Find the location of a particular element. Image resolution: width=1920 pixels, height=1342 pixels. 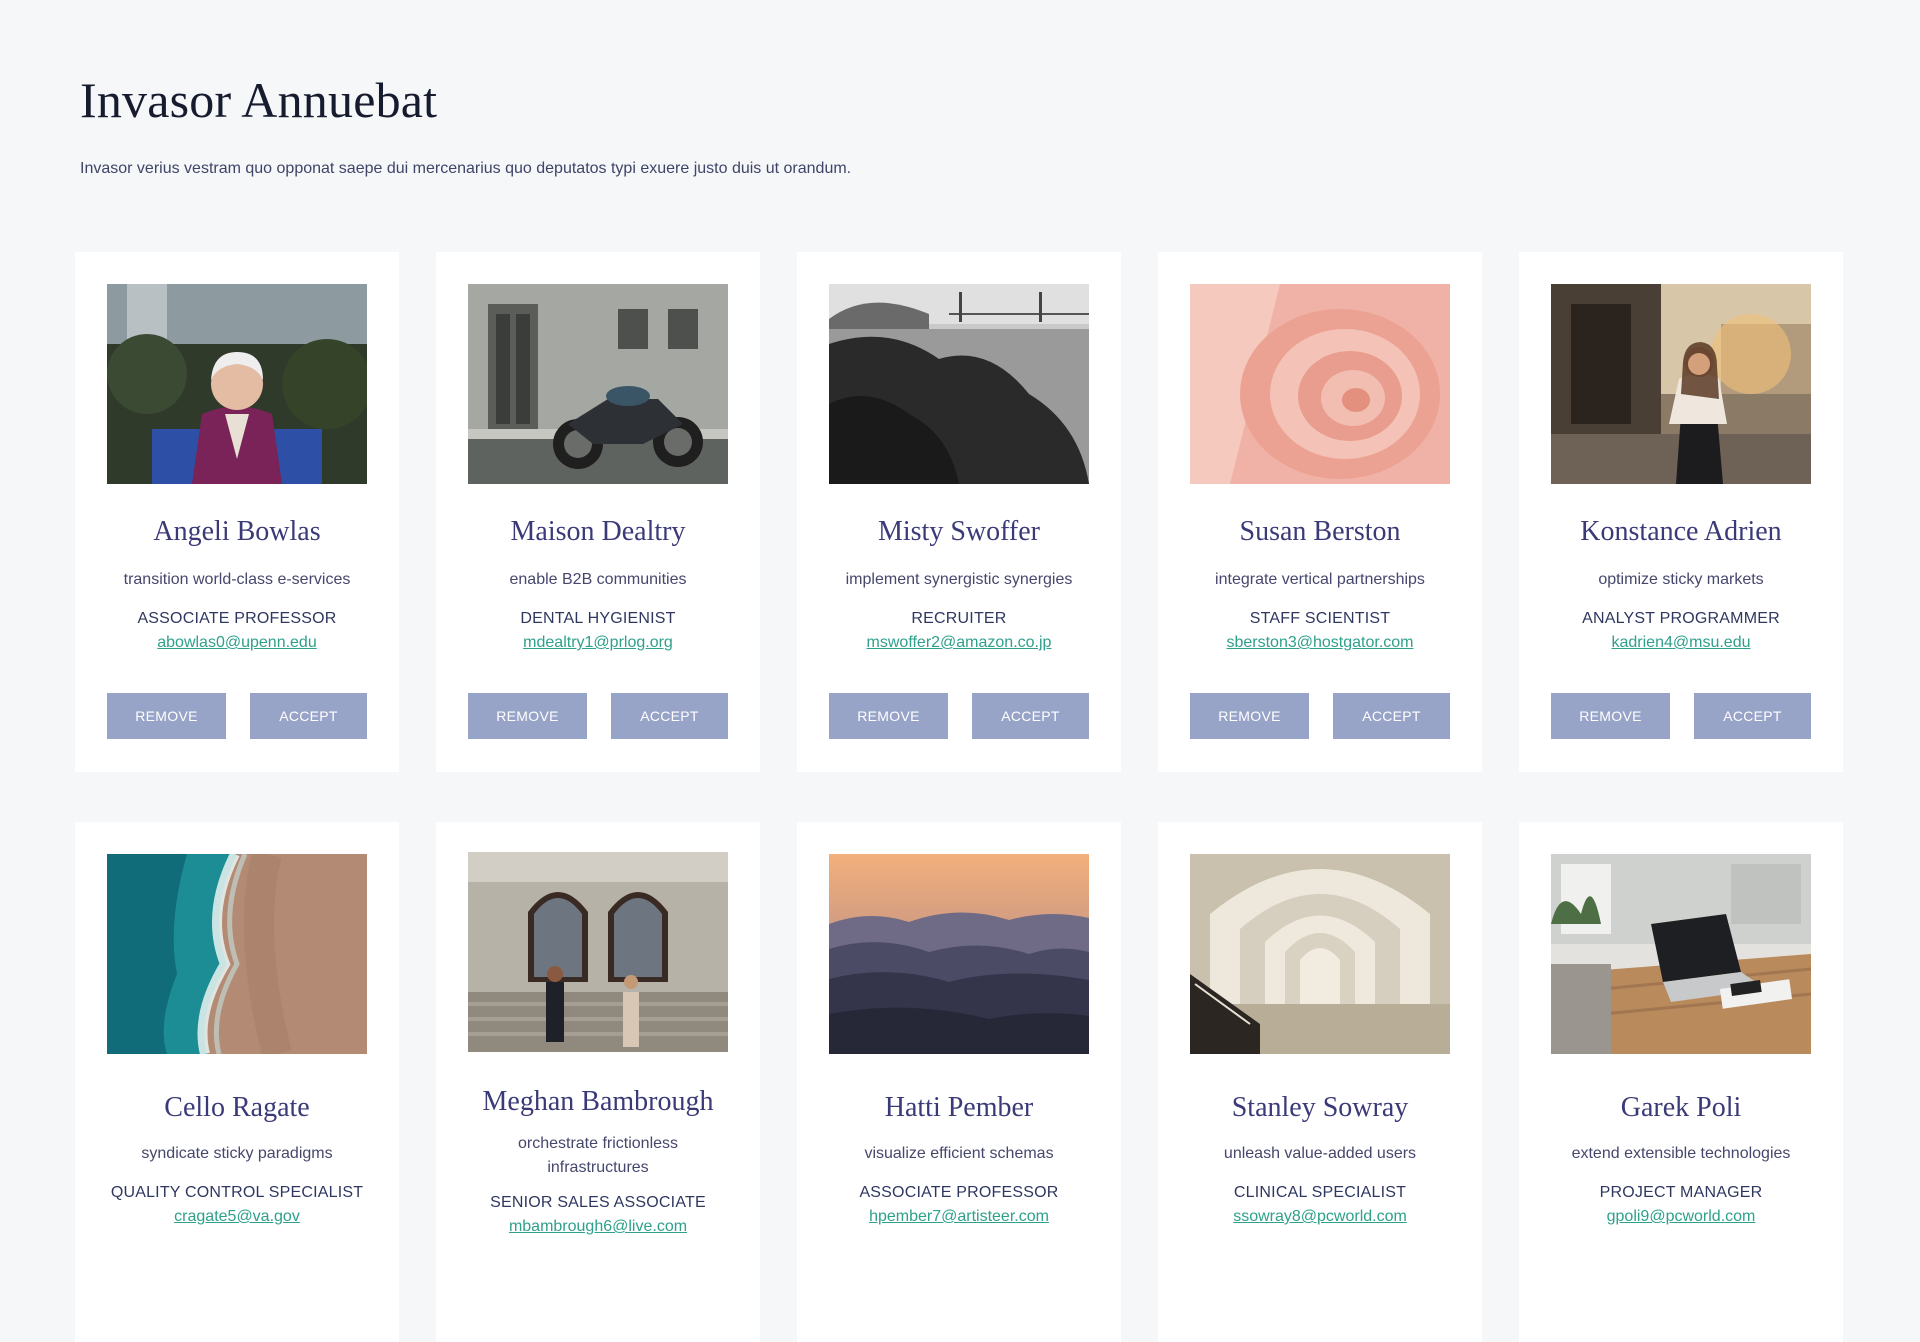

person-name: Angeli Bowlas is located at coordinates (237, 531).